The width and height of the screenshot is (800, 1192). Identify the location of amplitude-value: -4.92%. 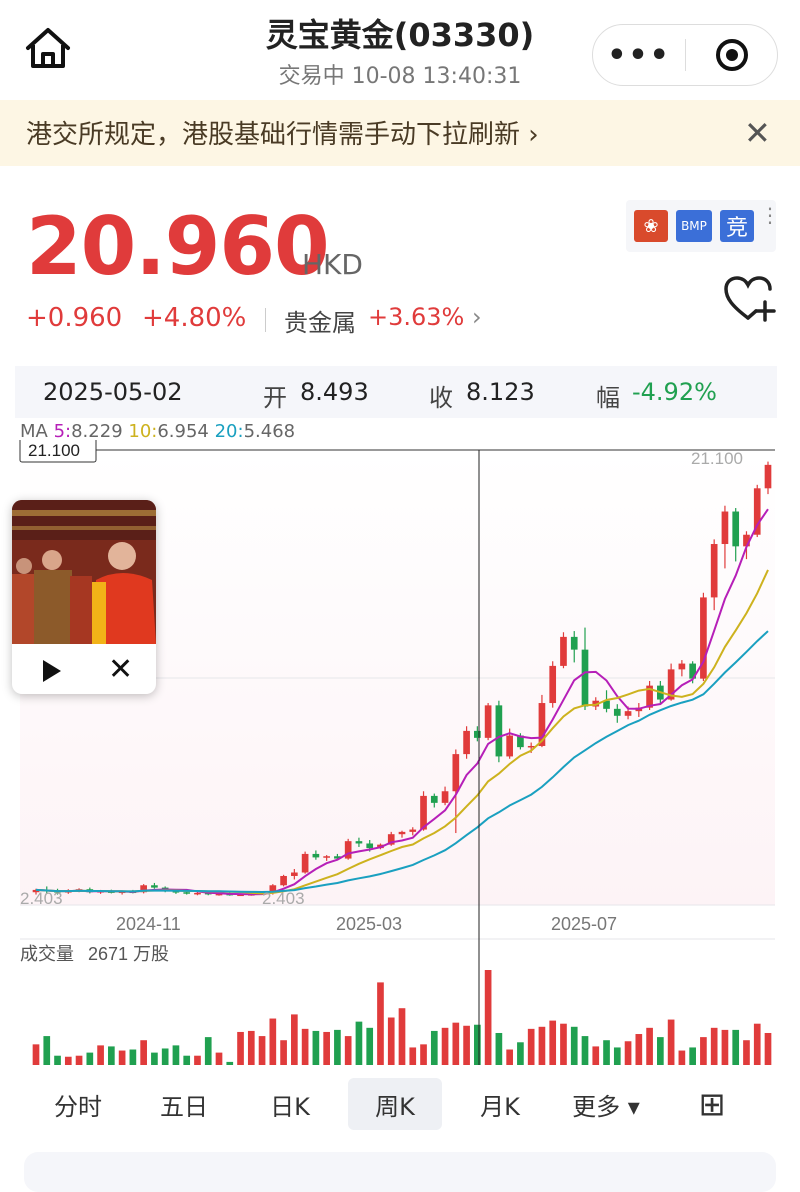
(674, 392).